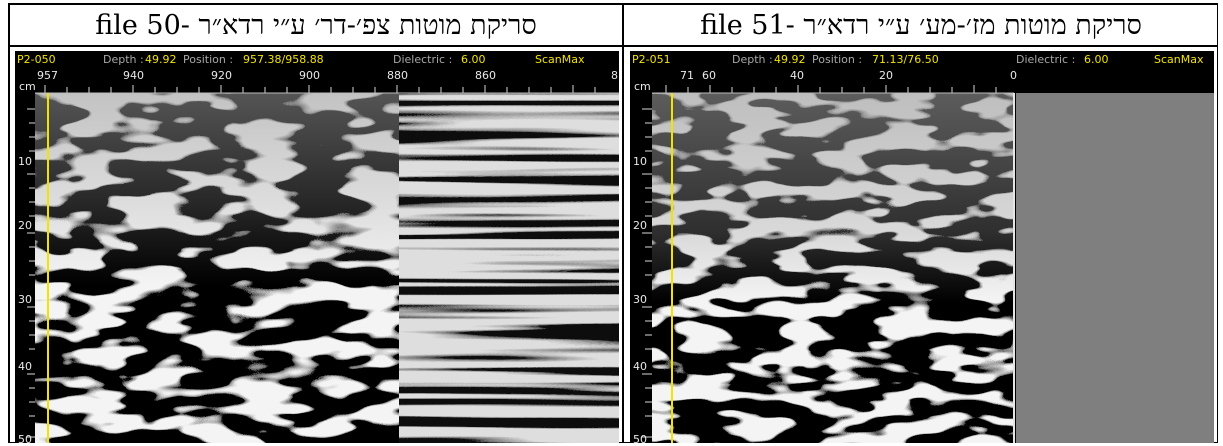 The image size is (1223, 446). Describe the element at coordinates (485, 75) in the screenshot. I see `x-tick: 860` at that location.